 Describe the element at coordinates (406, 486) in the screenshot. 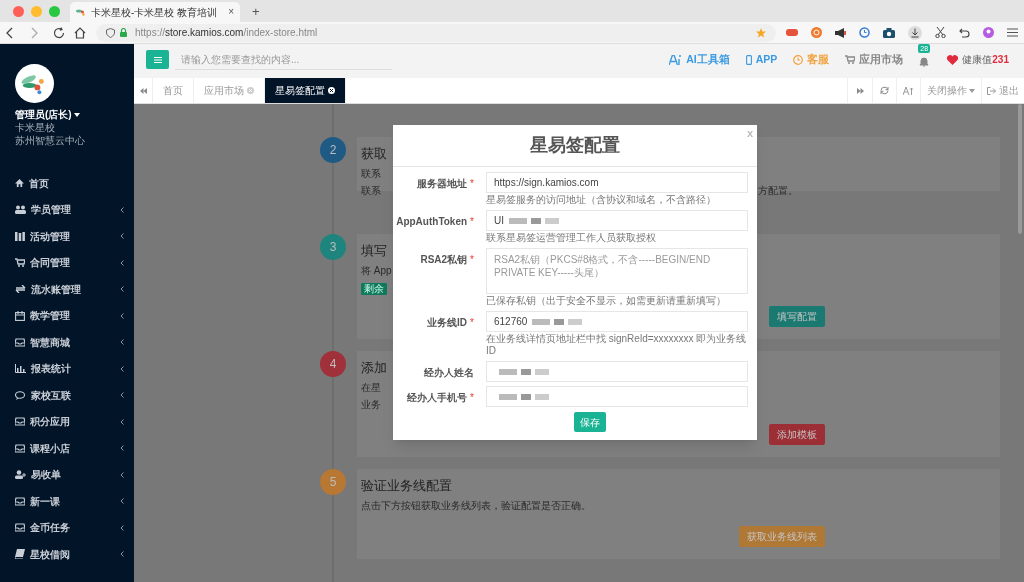

I see `step-title: 验证业务线配置` at that location.